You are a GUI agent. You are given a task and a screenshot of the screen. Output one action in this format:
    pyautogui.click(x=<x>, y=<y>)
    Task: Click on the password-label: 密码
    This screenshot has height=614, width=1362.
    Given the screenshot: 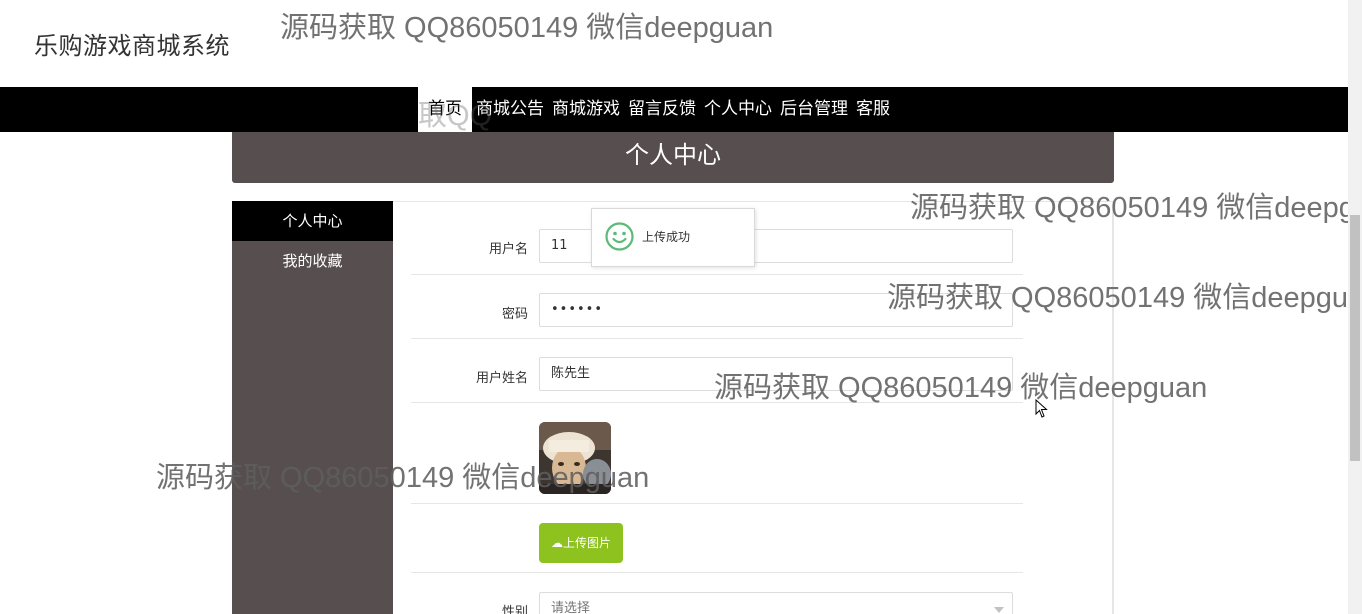 What is the action you would take?
    pyautogui.click(x=514, y=314)
    